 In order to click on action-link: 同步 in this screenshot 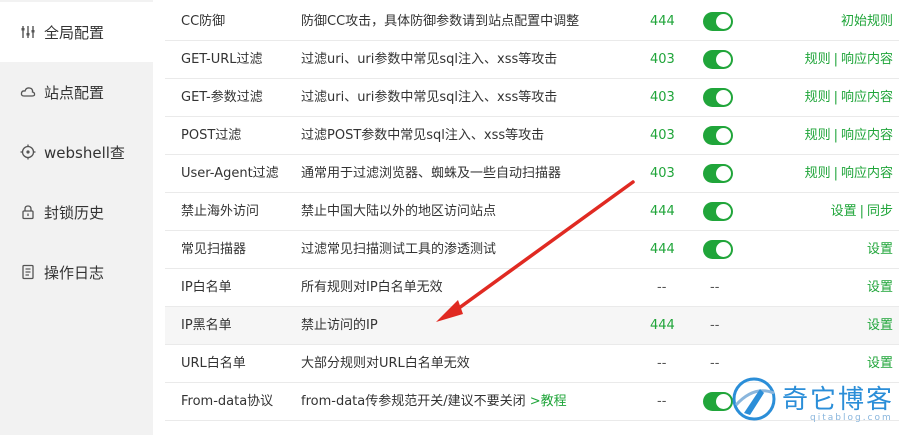, I will do `click(880, 211)`.